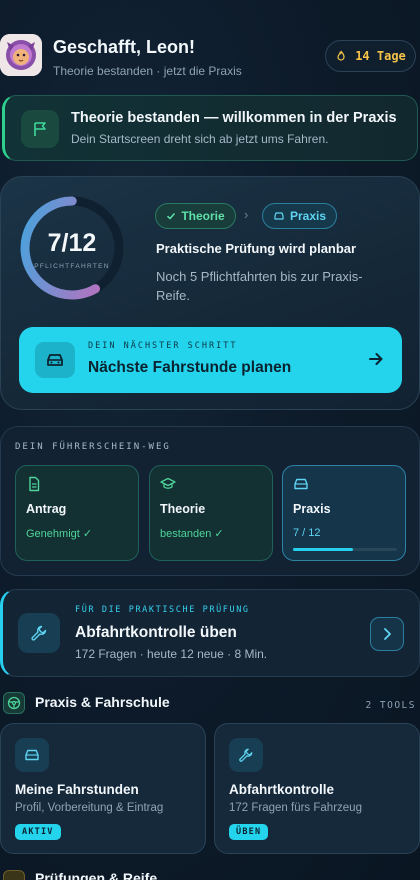  What do you see at coordinates (380, 56) in the screenshot?
I see `streak-label: 14 Tage` at bounding box center [380, 56].